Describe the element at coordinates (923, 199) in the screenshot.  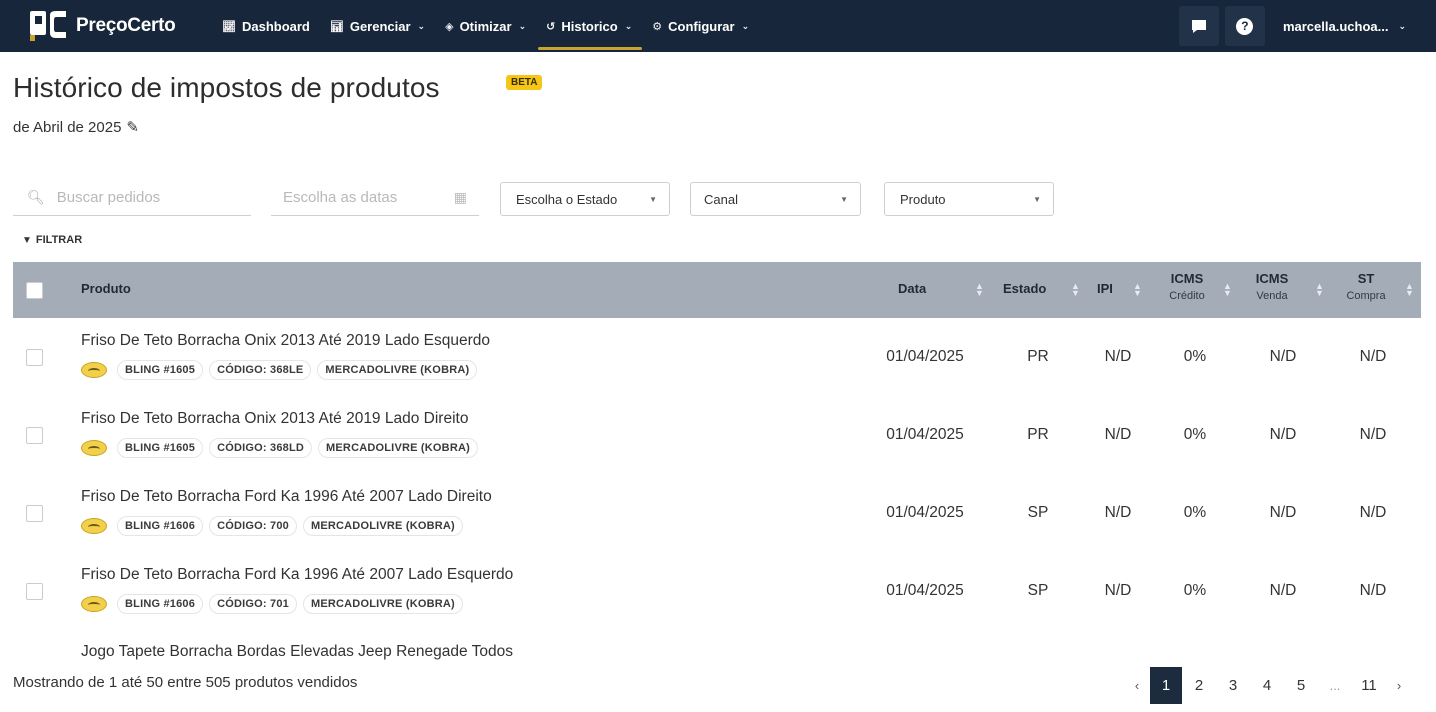
I see `product-select-value: Produto` at that location.